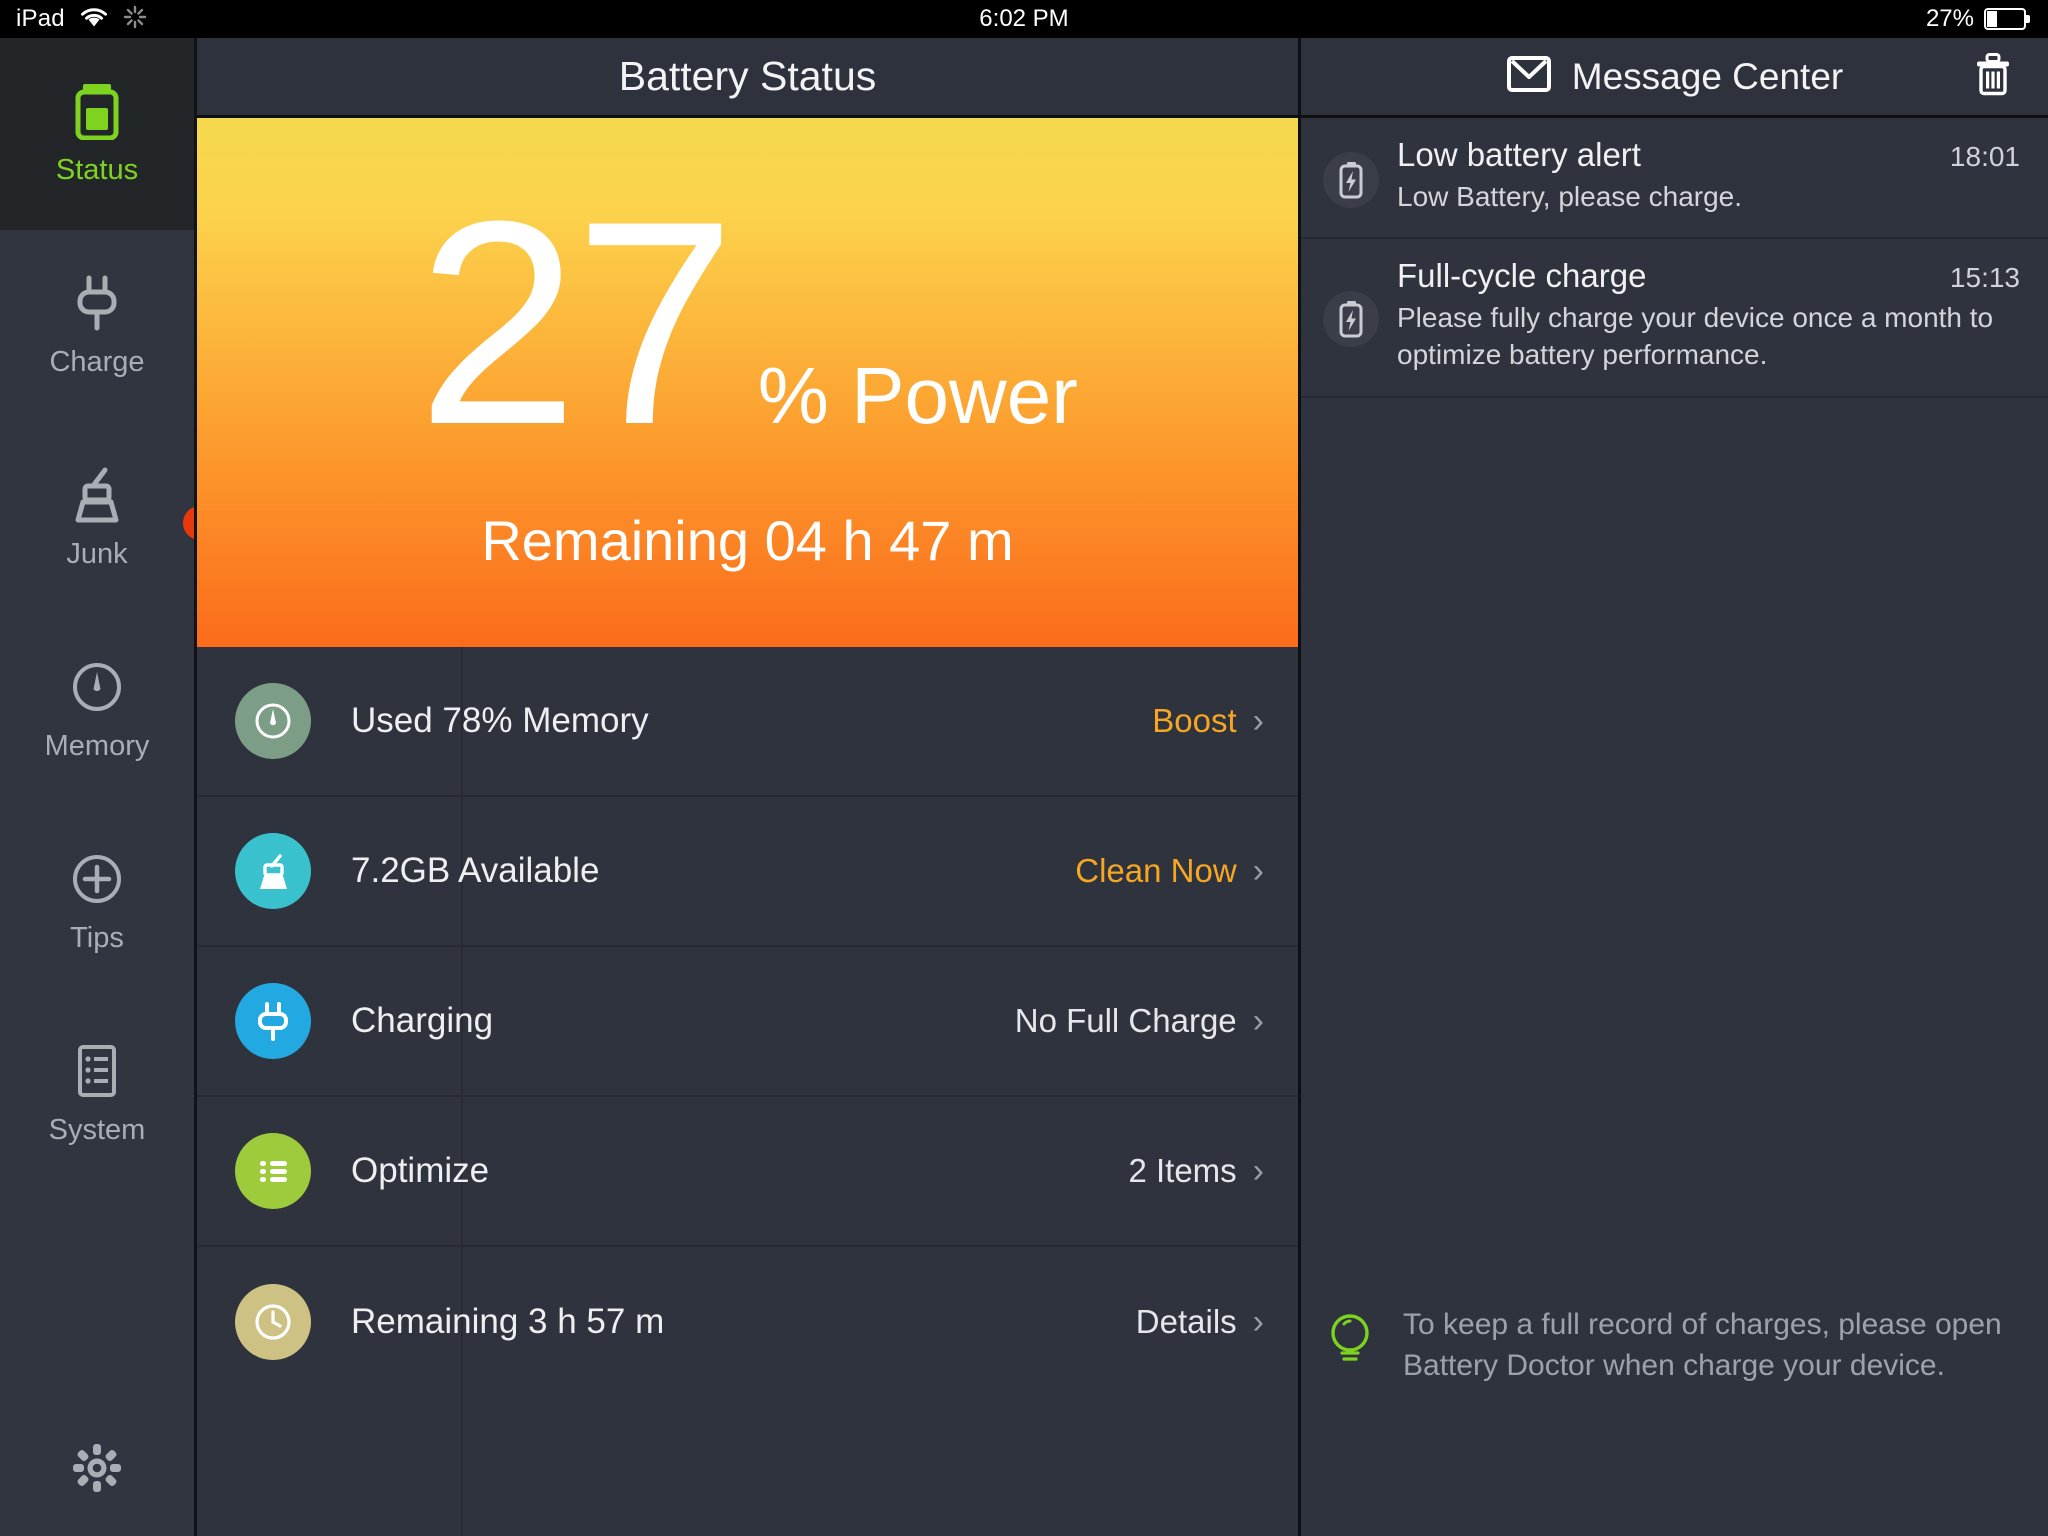 The width and height of the screenshot is (2048, 1536). I want to click on sidebar-item-label: Memory, so click(97, 745).